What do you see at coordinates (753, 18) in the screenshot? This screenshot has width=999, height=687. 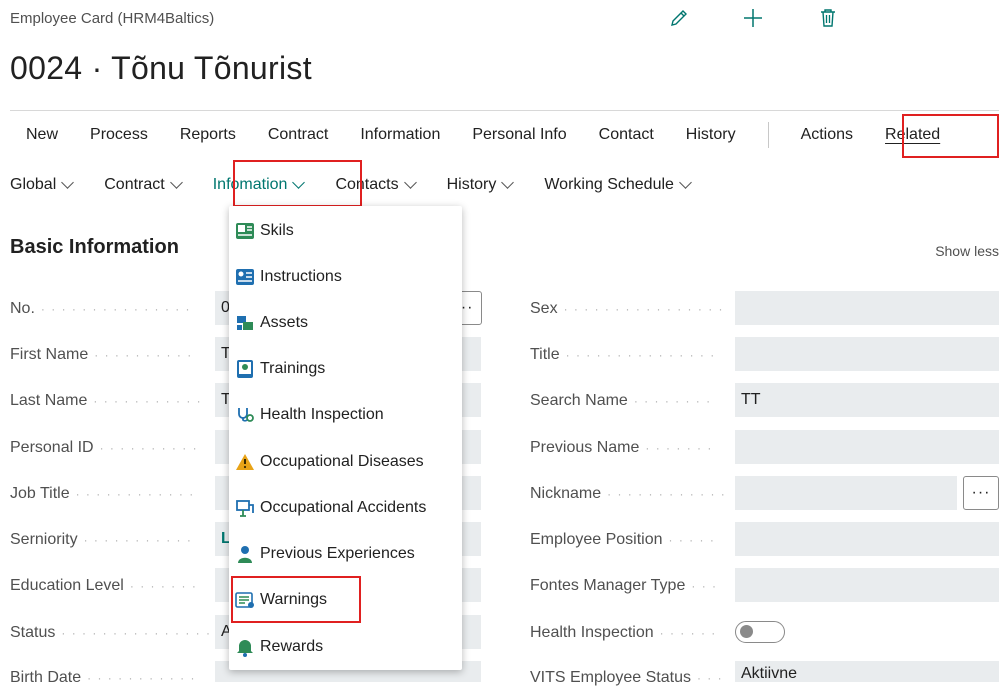 I see `add-icon` at bounding box center [753, 18].